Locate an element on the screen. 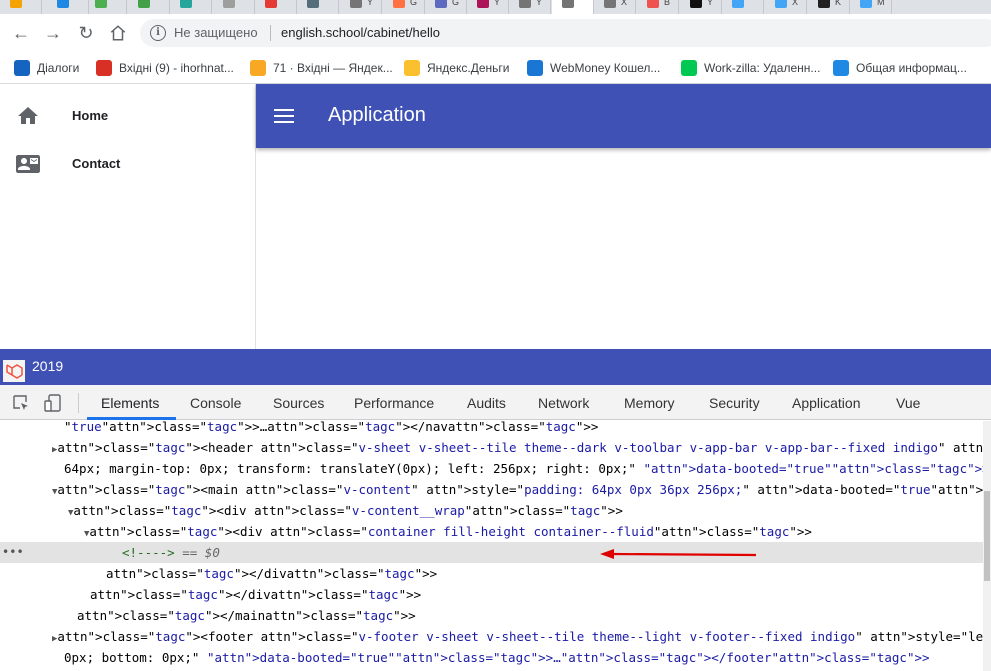 This screenshot has width=991, height=671. forward-arrow-icon: → is located at coordinates (53, 33).